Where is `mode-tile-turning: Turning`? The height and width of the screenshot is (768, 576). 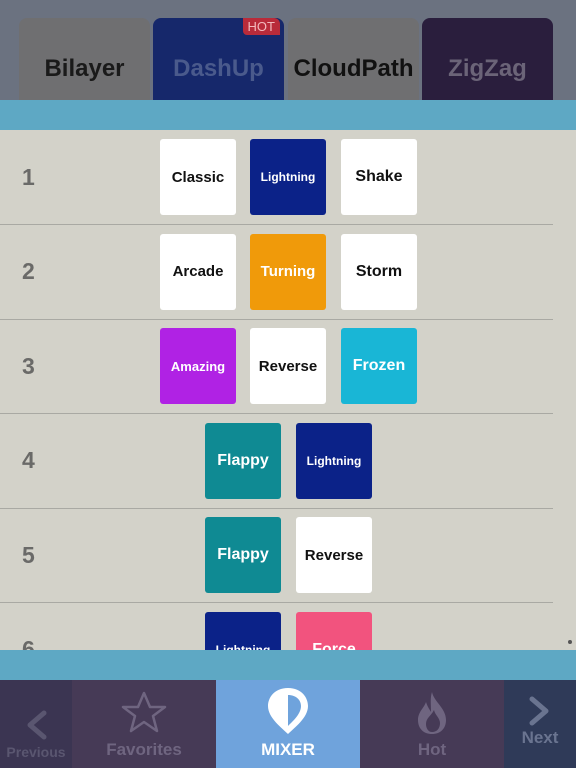 mode-tile-turning: Turning is located at coordinates (288, 271).